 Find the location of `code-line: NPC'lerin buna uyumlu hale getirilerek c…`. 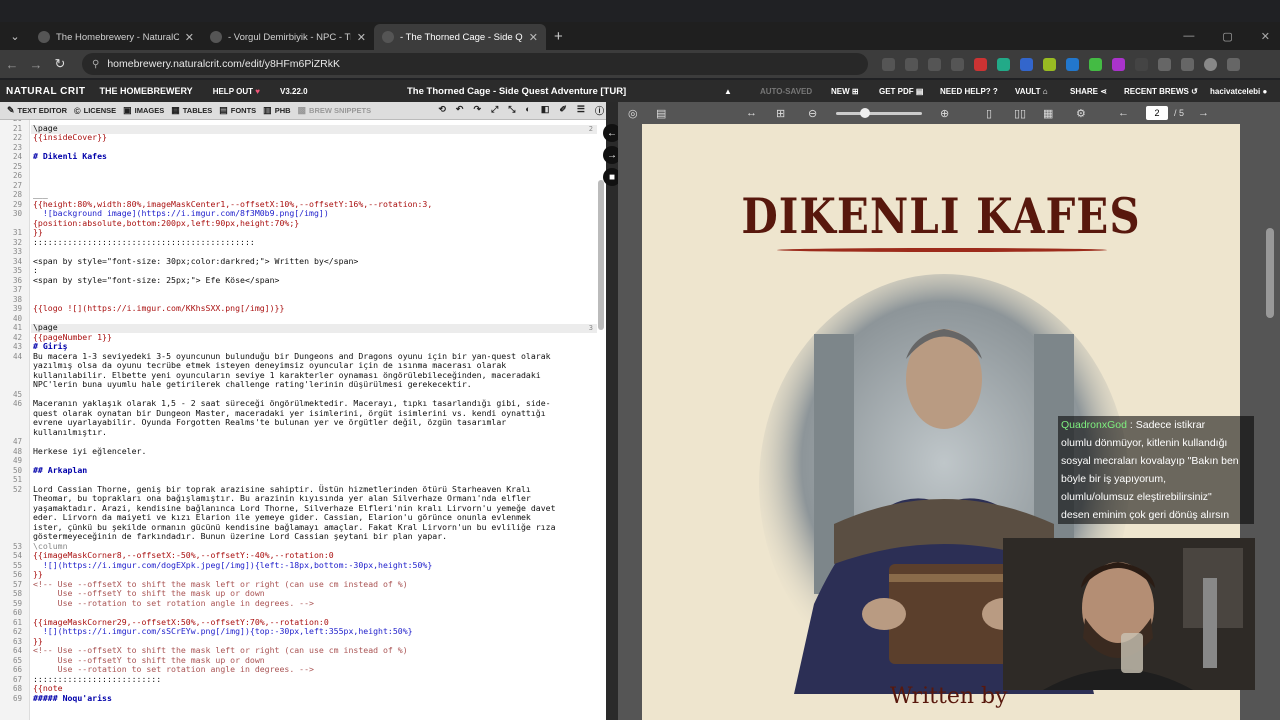

code-line: NPC'lerin buna uyumlu hale getirilerek c… is located at coordinates (252, 384).